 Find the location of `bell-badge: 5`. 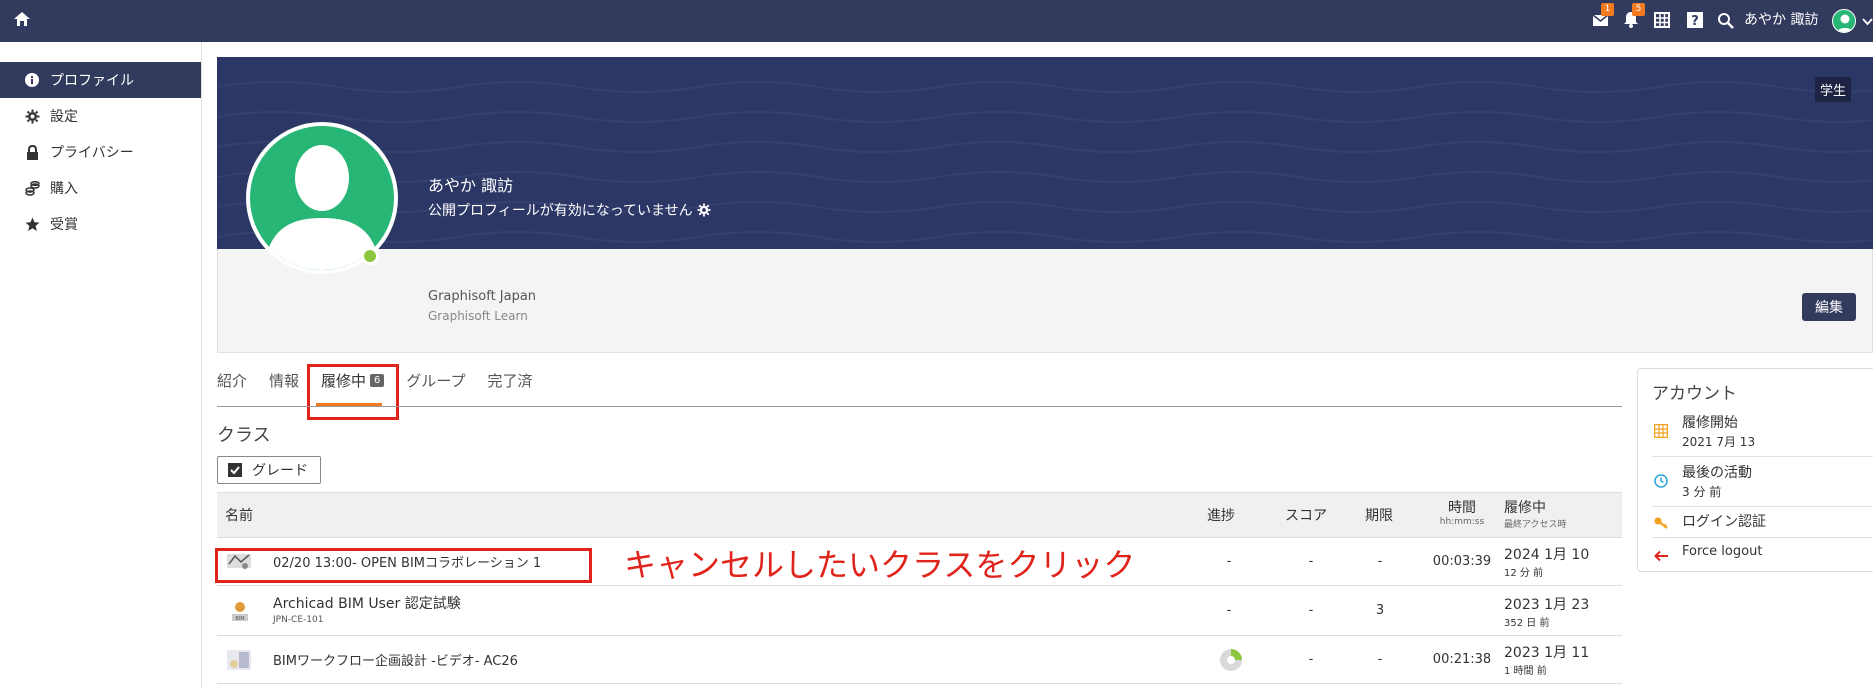

bell-badge: 5 is located at coordinates (1638, 9).